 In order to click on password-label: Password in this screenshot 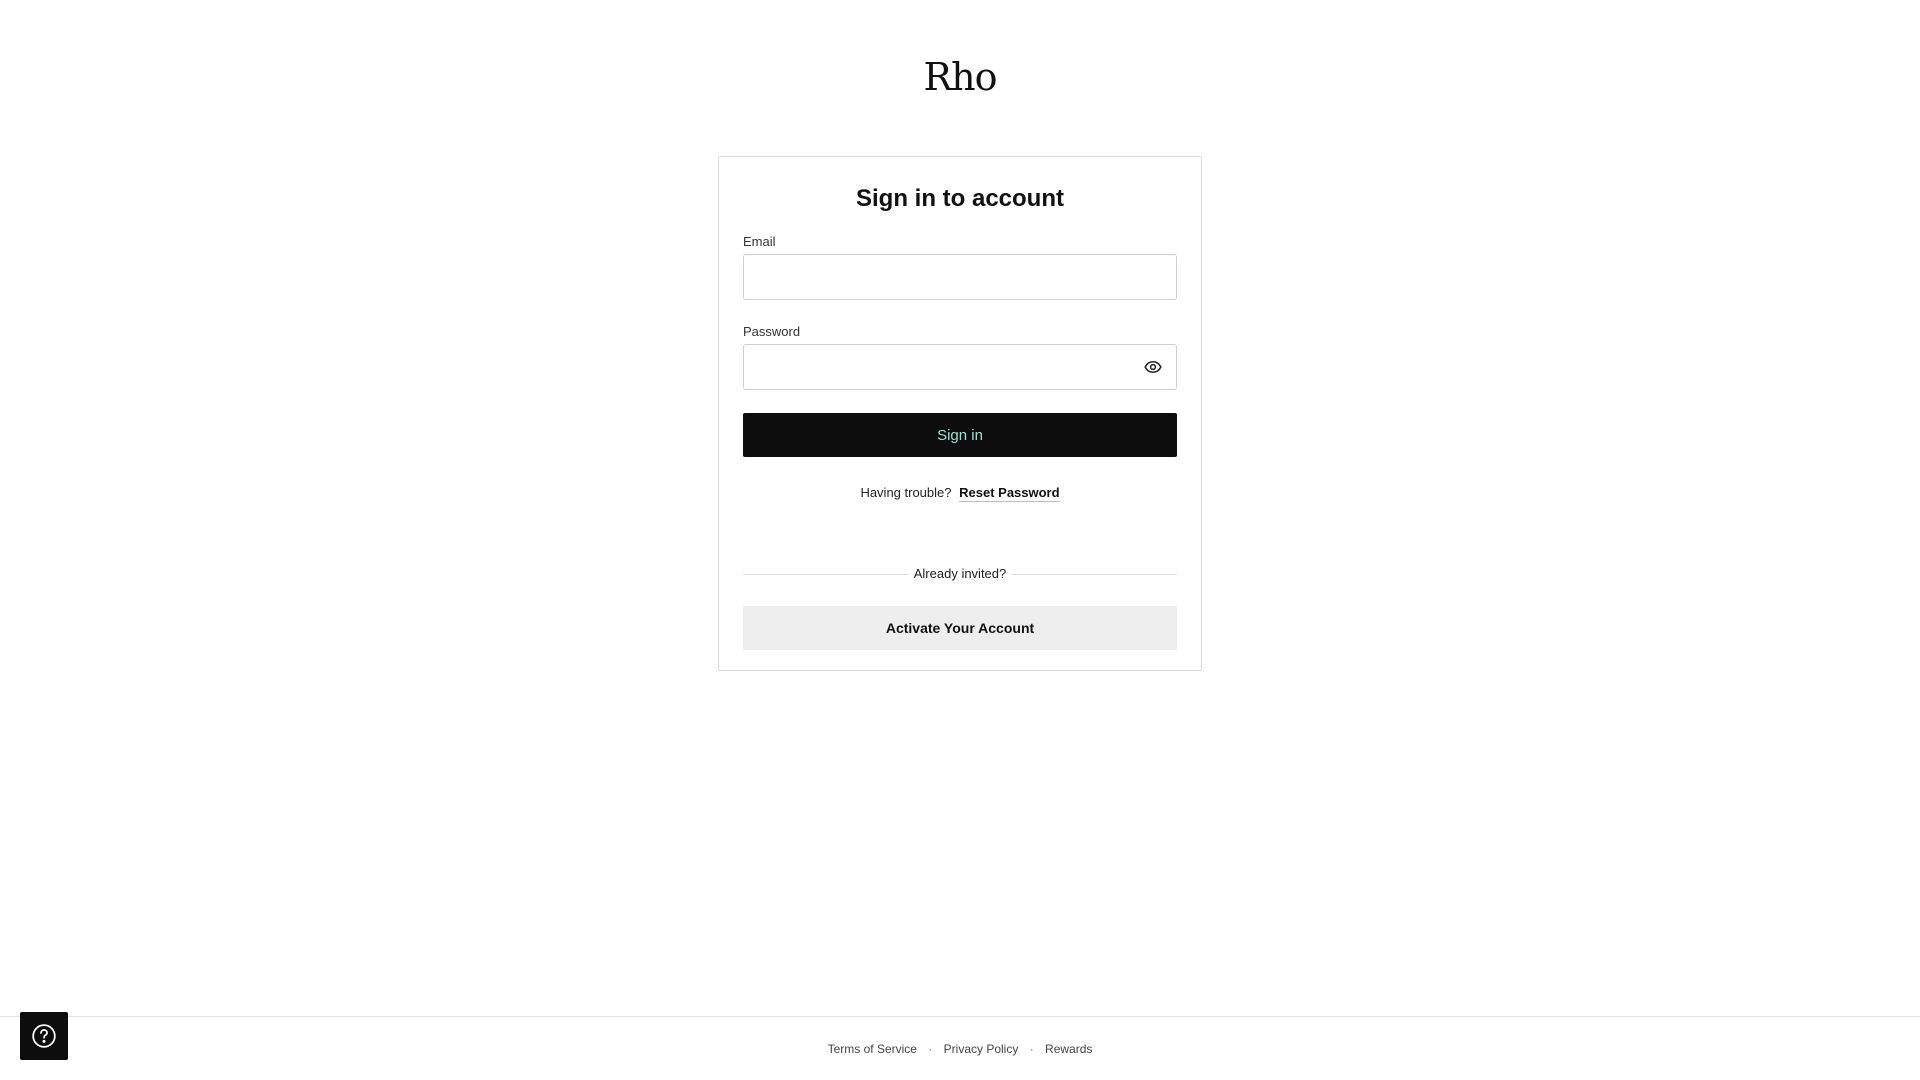, I will do `click(772, 331)`.